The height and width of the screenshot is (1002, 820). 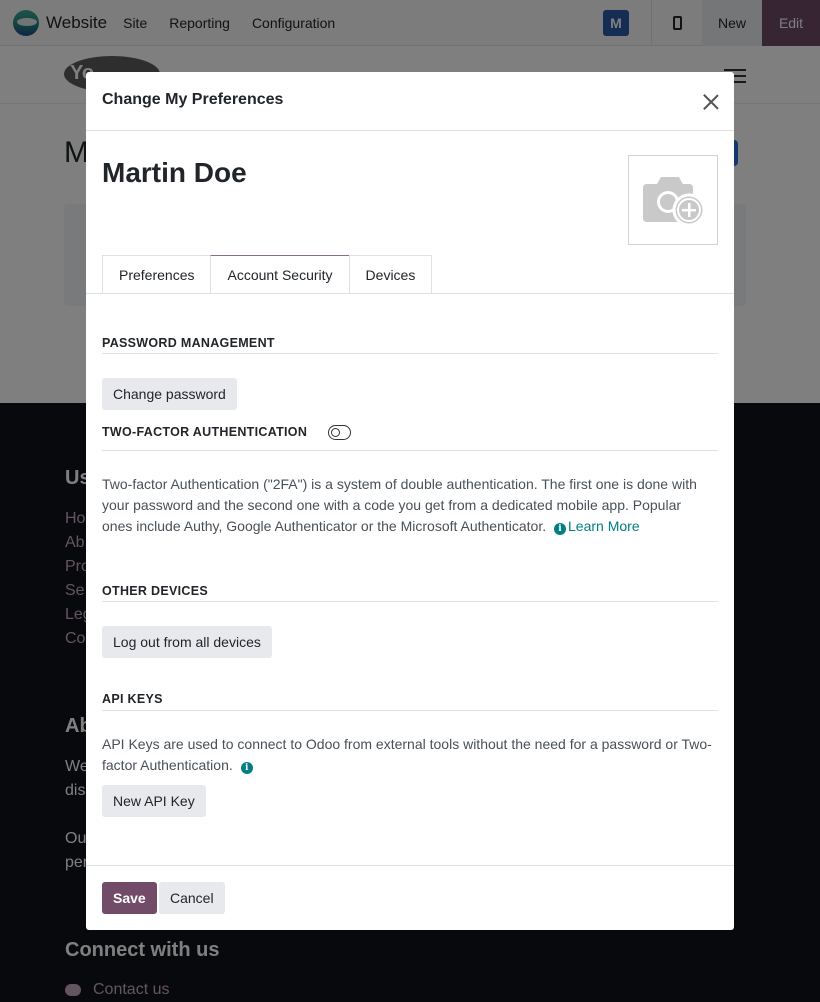 I want to click on user-name: Martin Doe, so click(x=174, y=172).